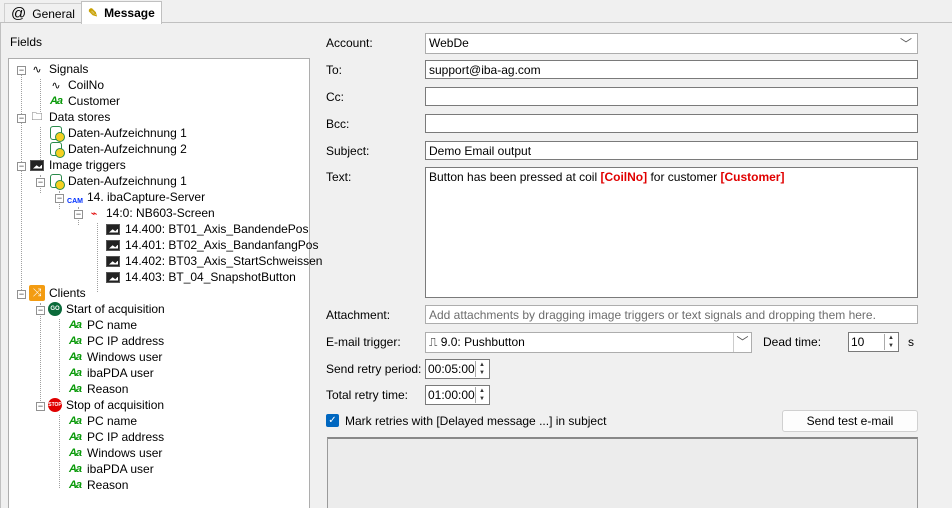  I want to click on send-retry-label: Send retry period:, so click(374, 369).